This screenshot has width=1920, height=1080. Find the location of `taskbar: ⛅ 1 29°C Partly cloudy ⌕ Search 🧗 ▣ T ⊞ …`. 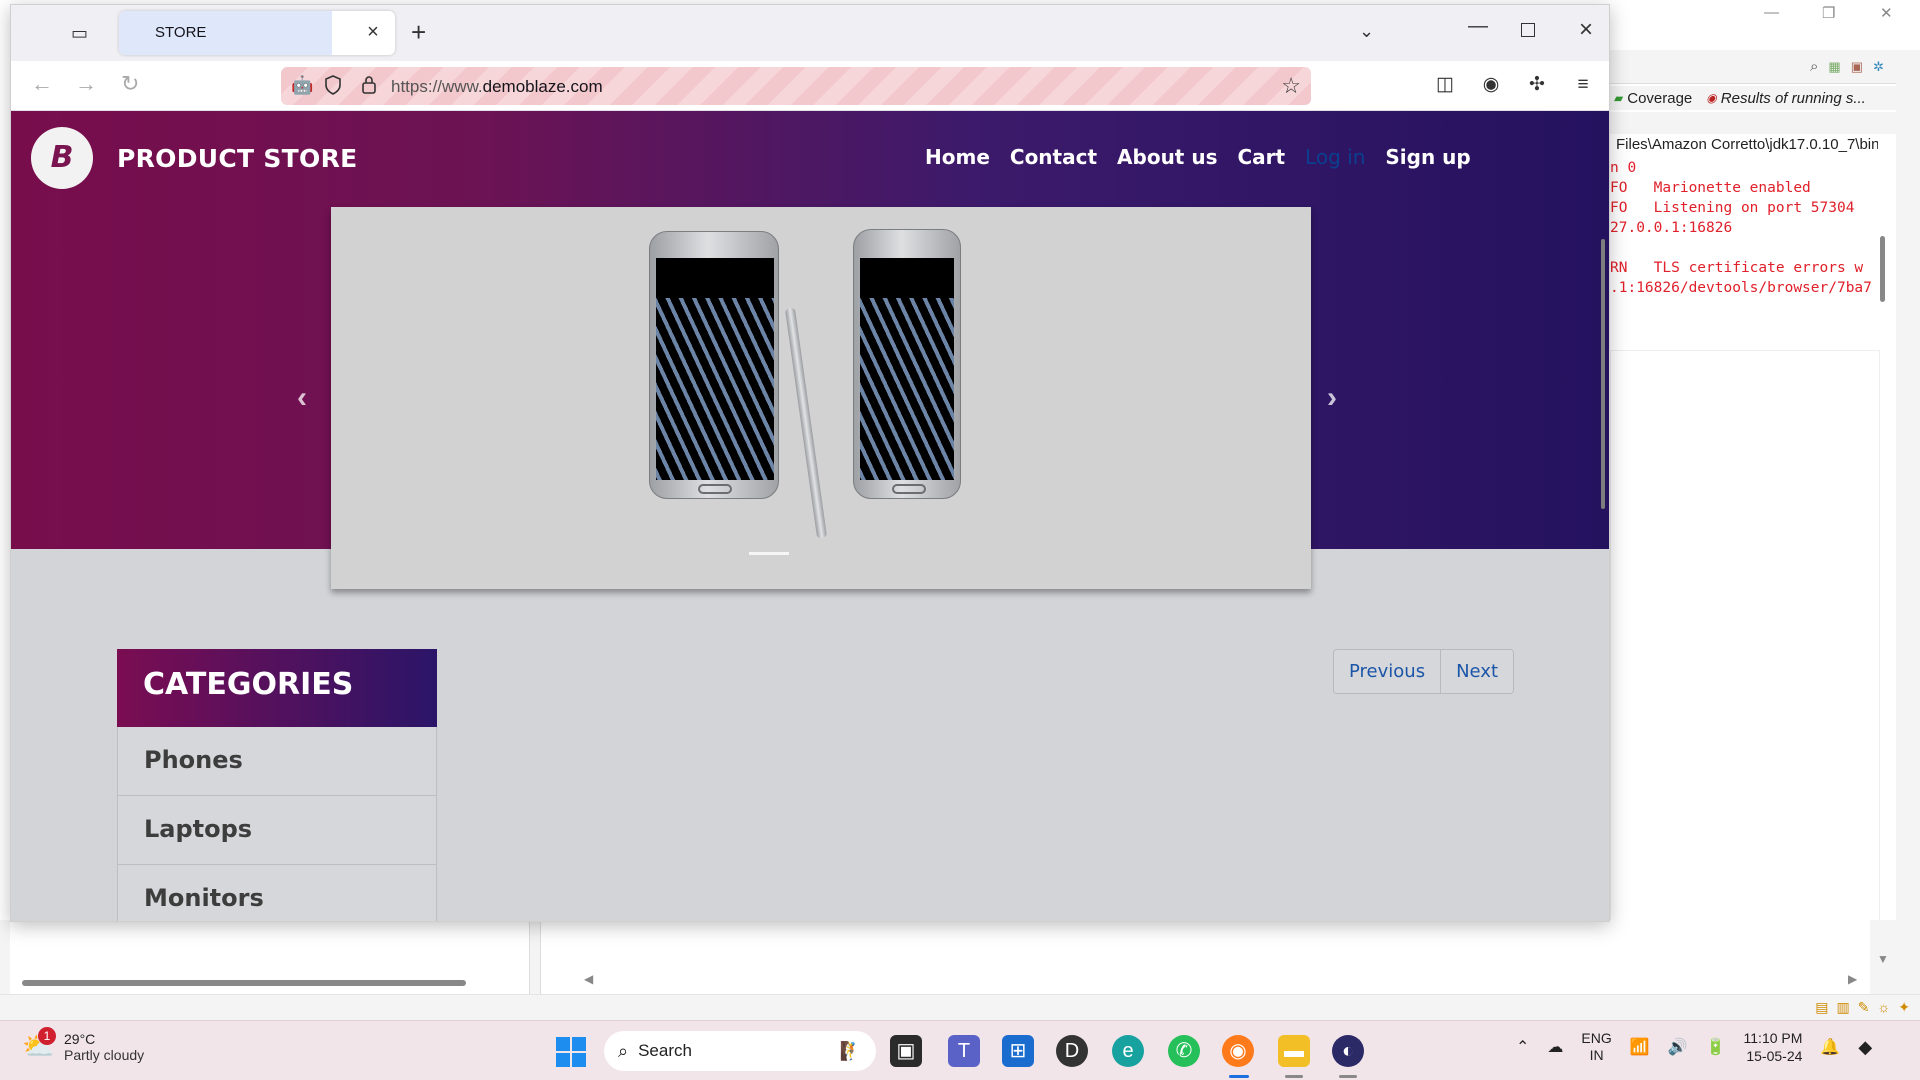

taskbar: ⛅ 1 29°C Partly cloudy ⌕ Search 🧗 ▣ T ⊞ … is located at coordinates (960, 1050).